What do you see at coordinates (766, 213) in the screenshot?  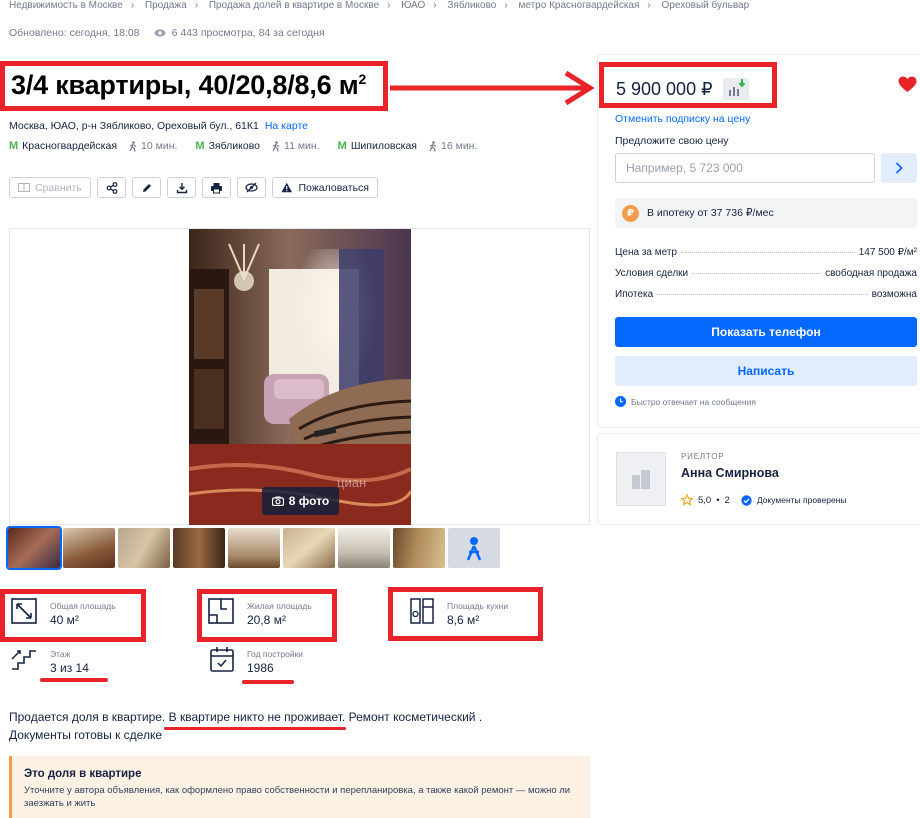 I see `mortgage-banner: ₽ В ипотеку от 37 736 ₽/мес` at bounding box center [766, 213].